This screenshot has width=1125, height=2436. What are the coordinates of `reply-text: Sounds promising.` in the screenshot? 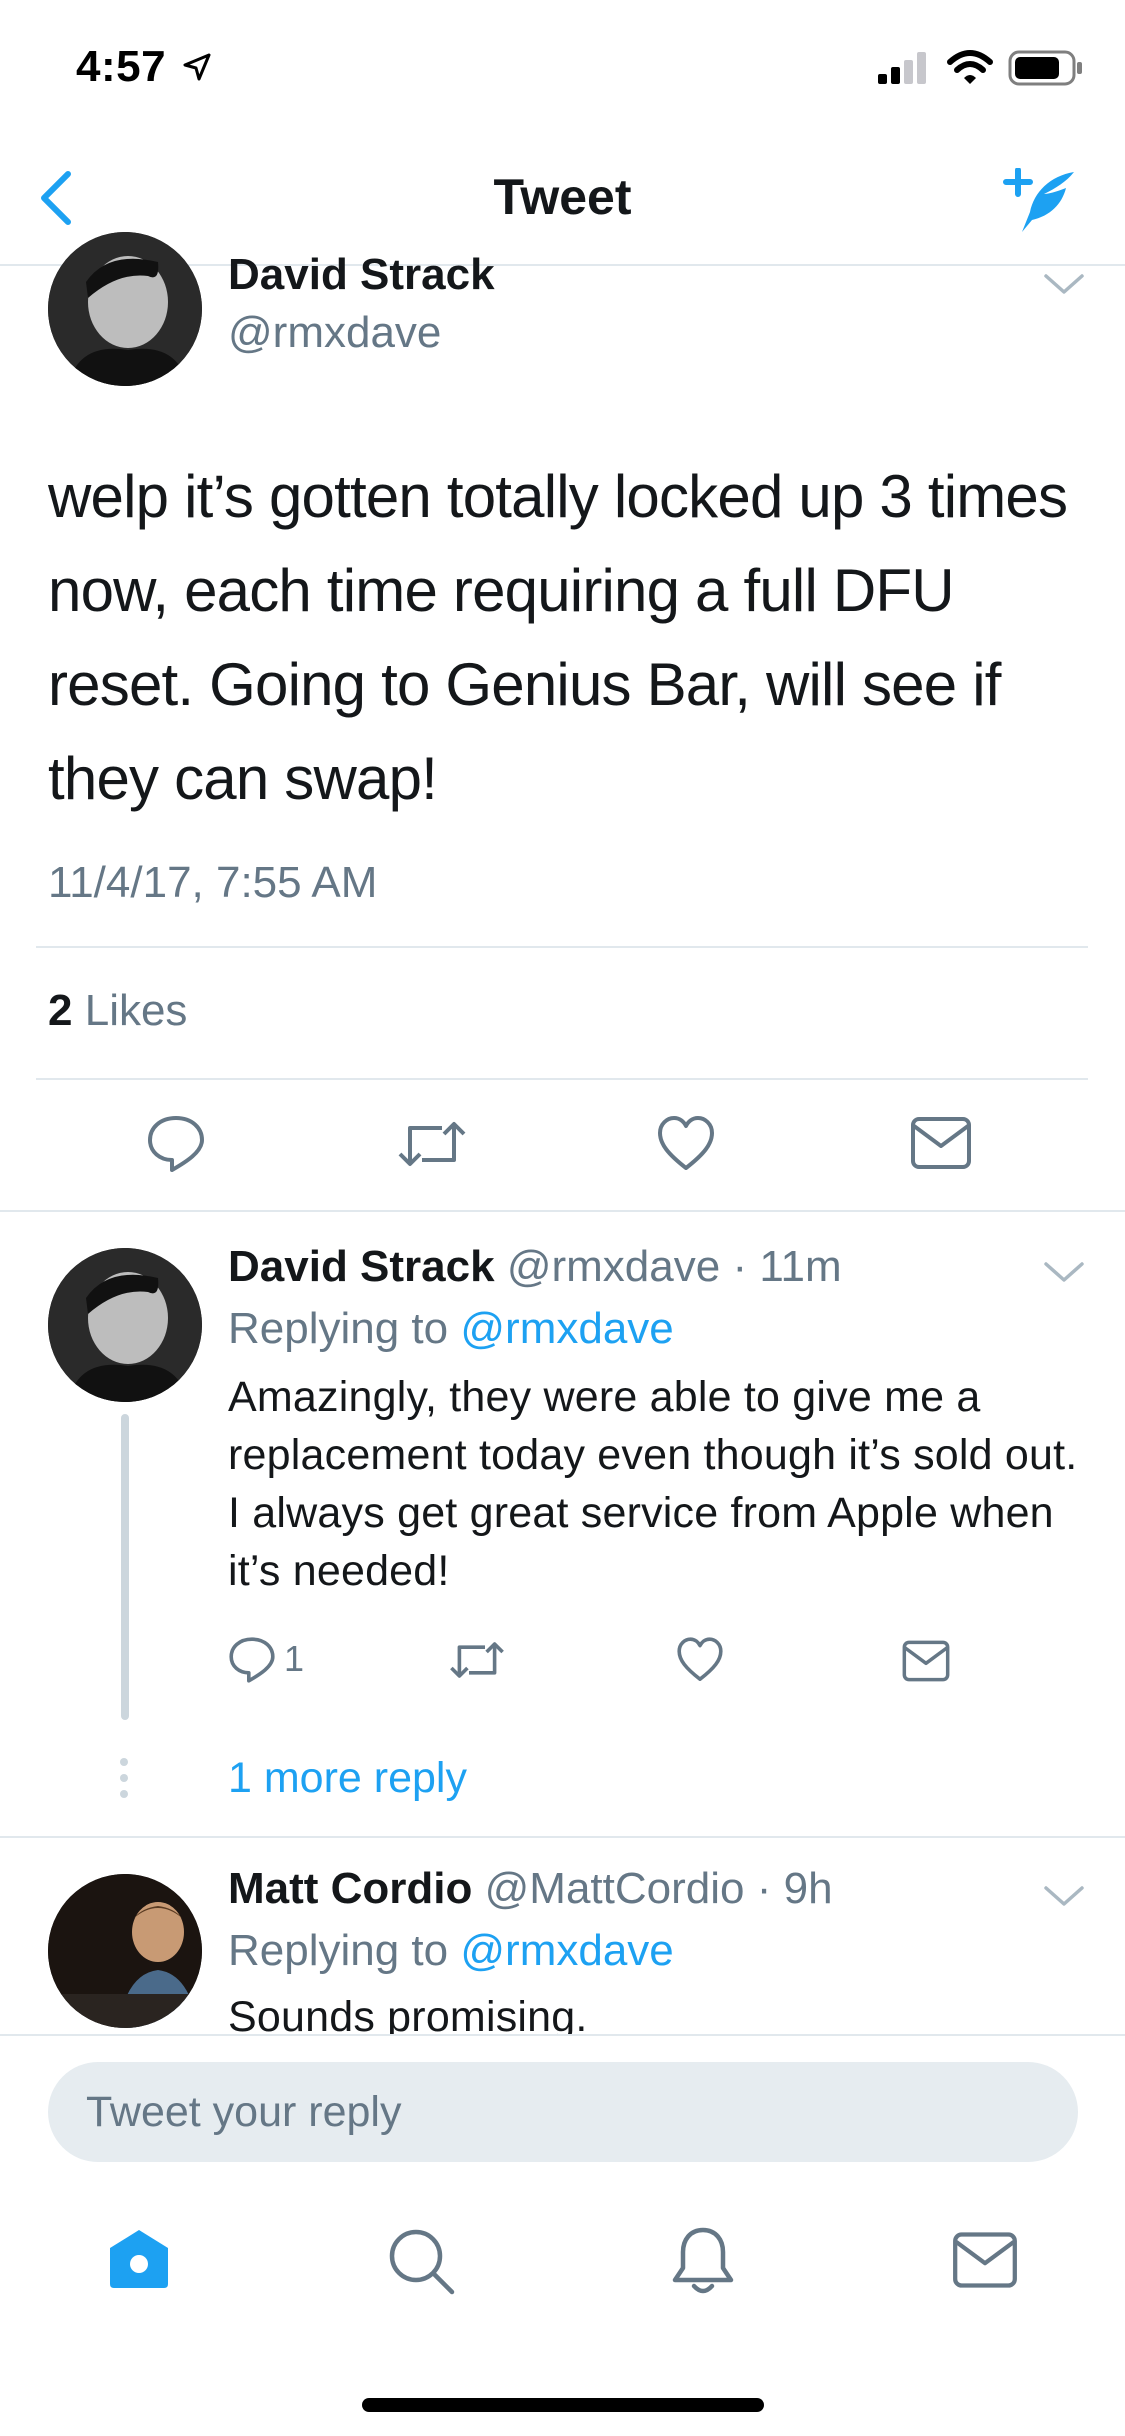 It's located at (408, 2013).